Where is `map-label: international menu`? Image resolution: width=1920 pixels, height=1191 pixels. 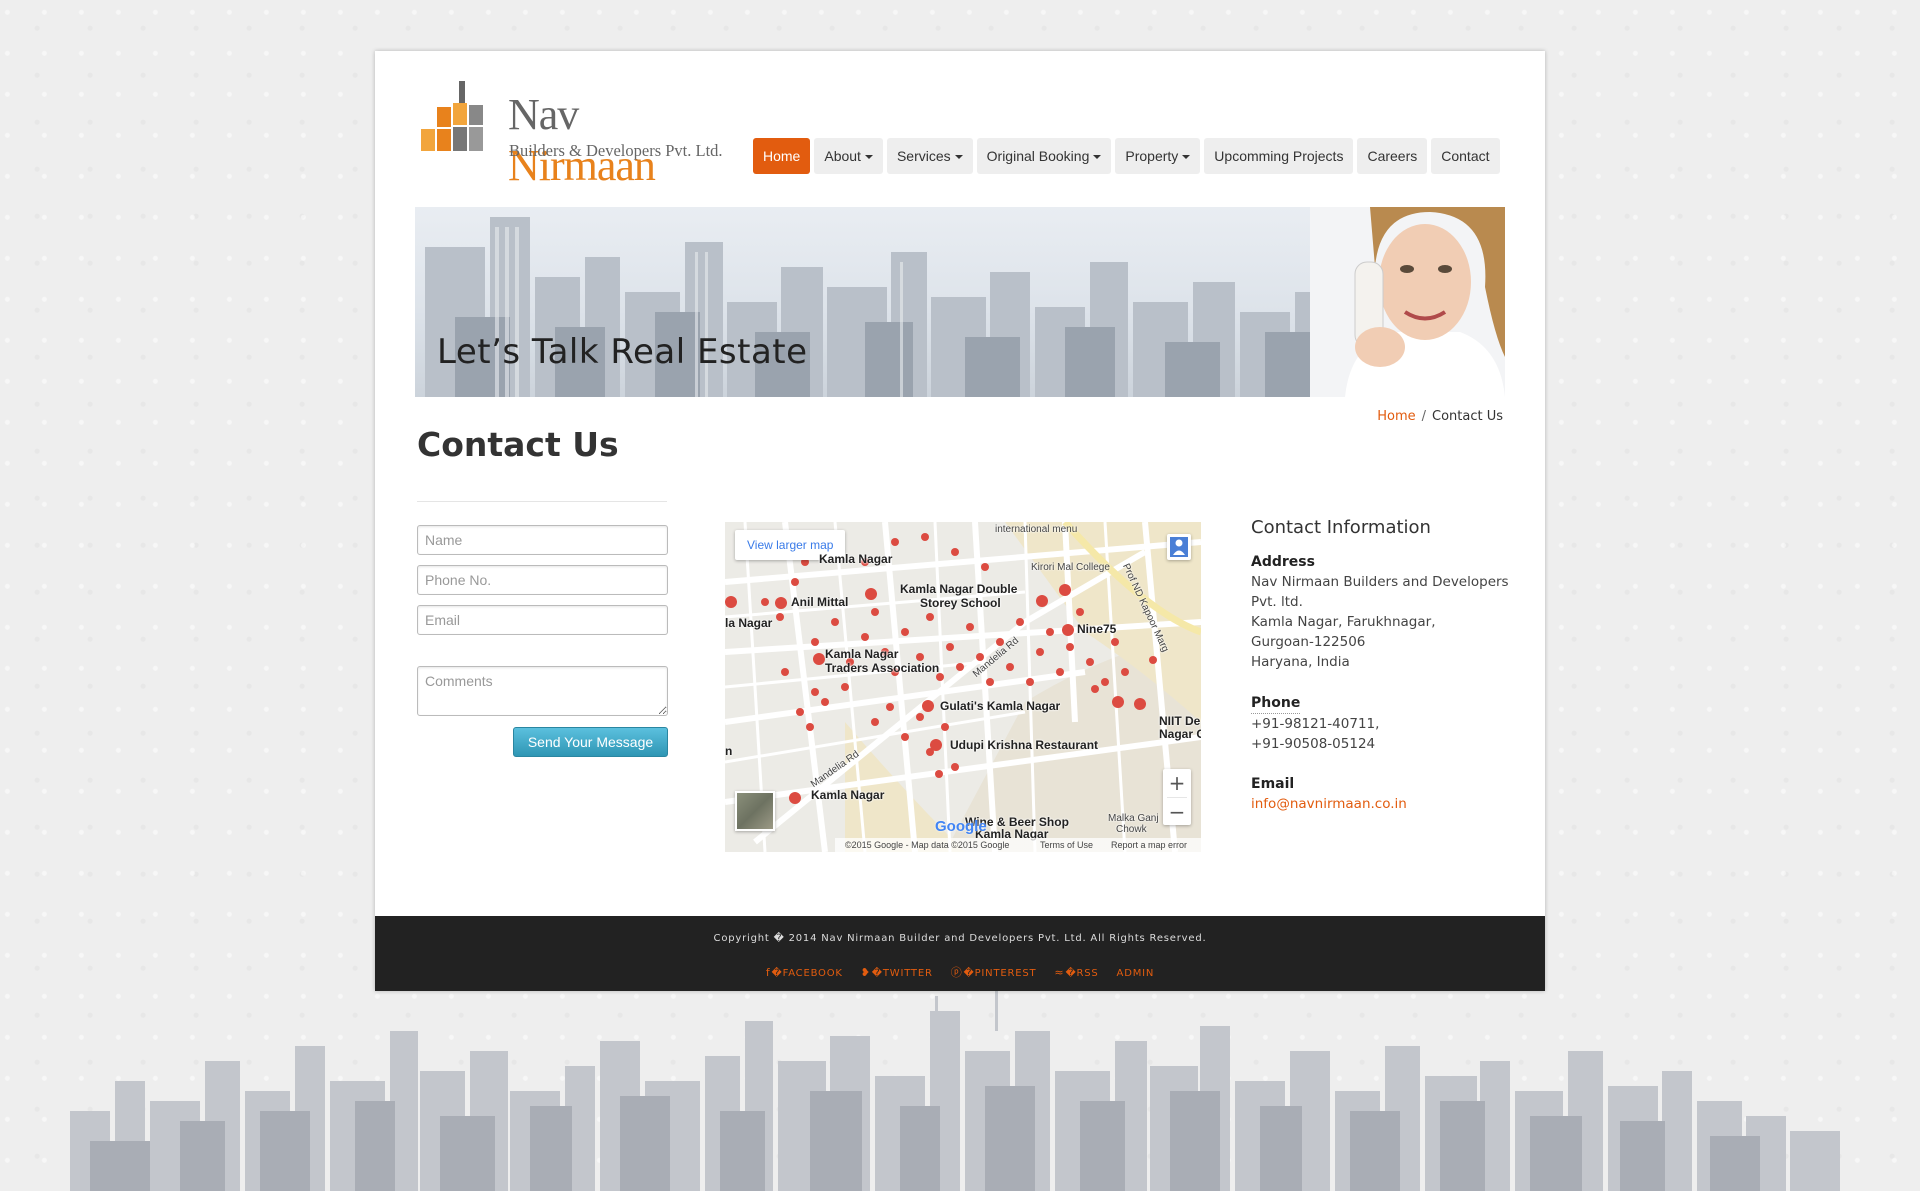 map-label: international menu is located at coordinates (1036, 529).